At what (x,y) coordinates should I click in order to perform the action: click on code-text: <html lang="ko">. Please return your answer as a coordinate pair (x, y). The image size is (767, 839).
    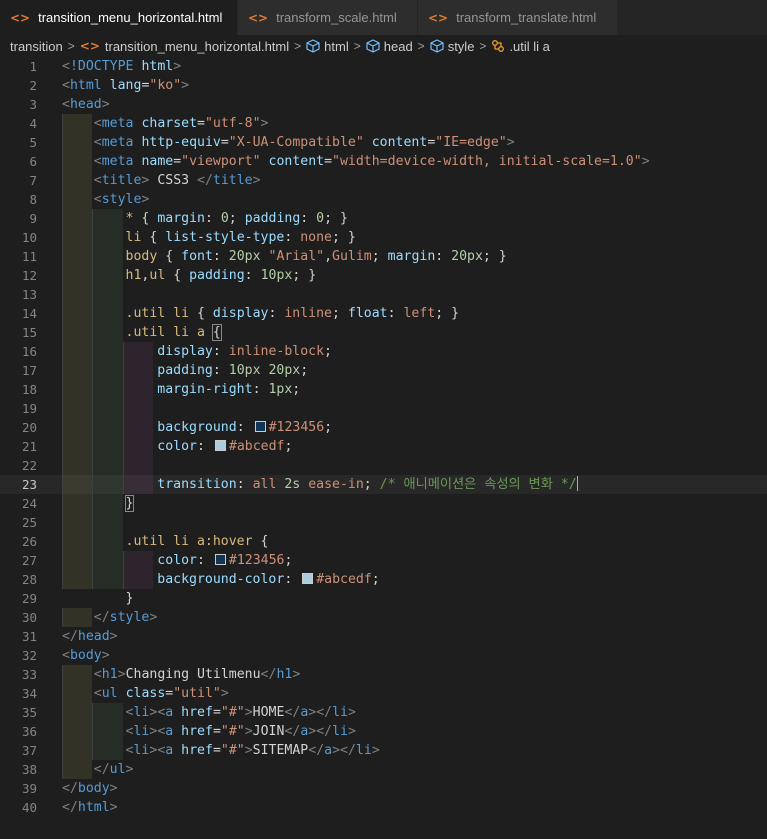
    Looking at the image, I should click on (126, 85).